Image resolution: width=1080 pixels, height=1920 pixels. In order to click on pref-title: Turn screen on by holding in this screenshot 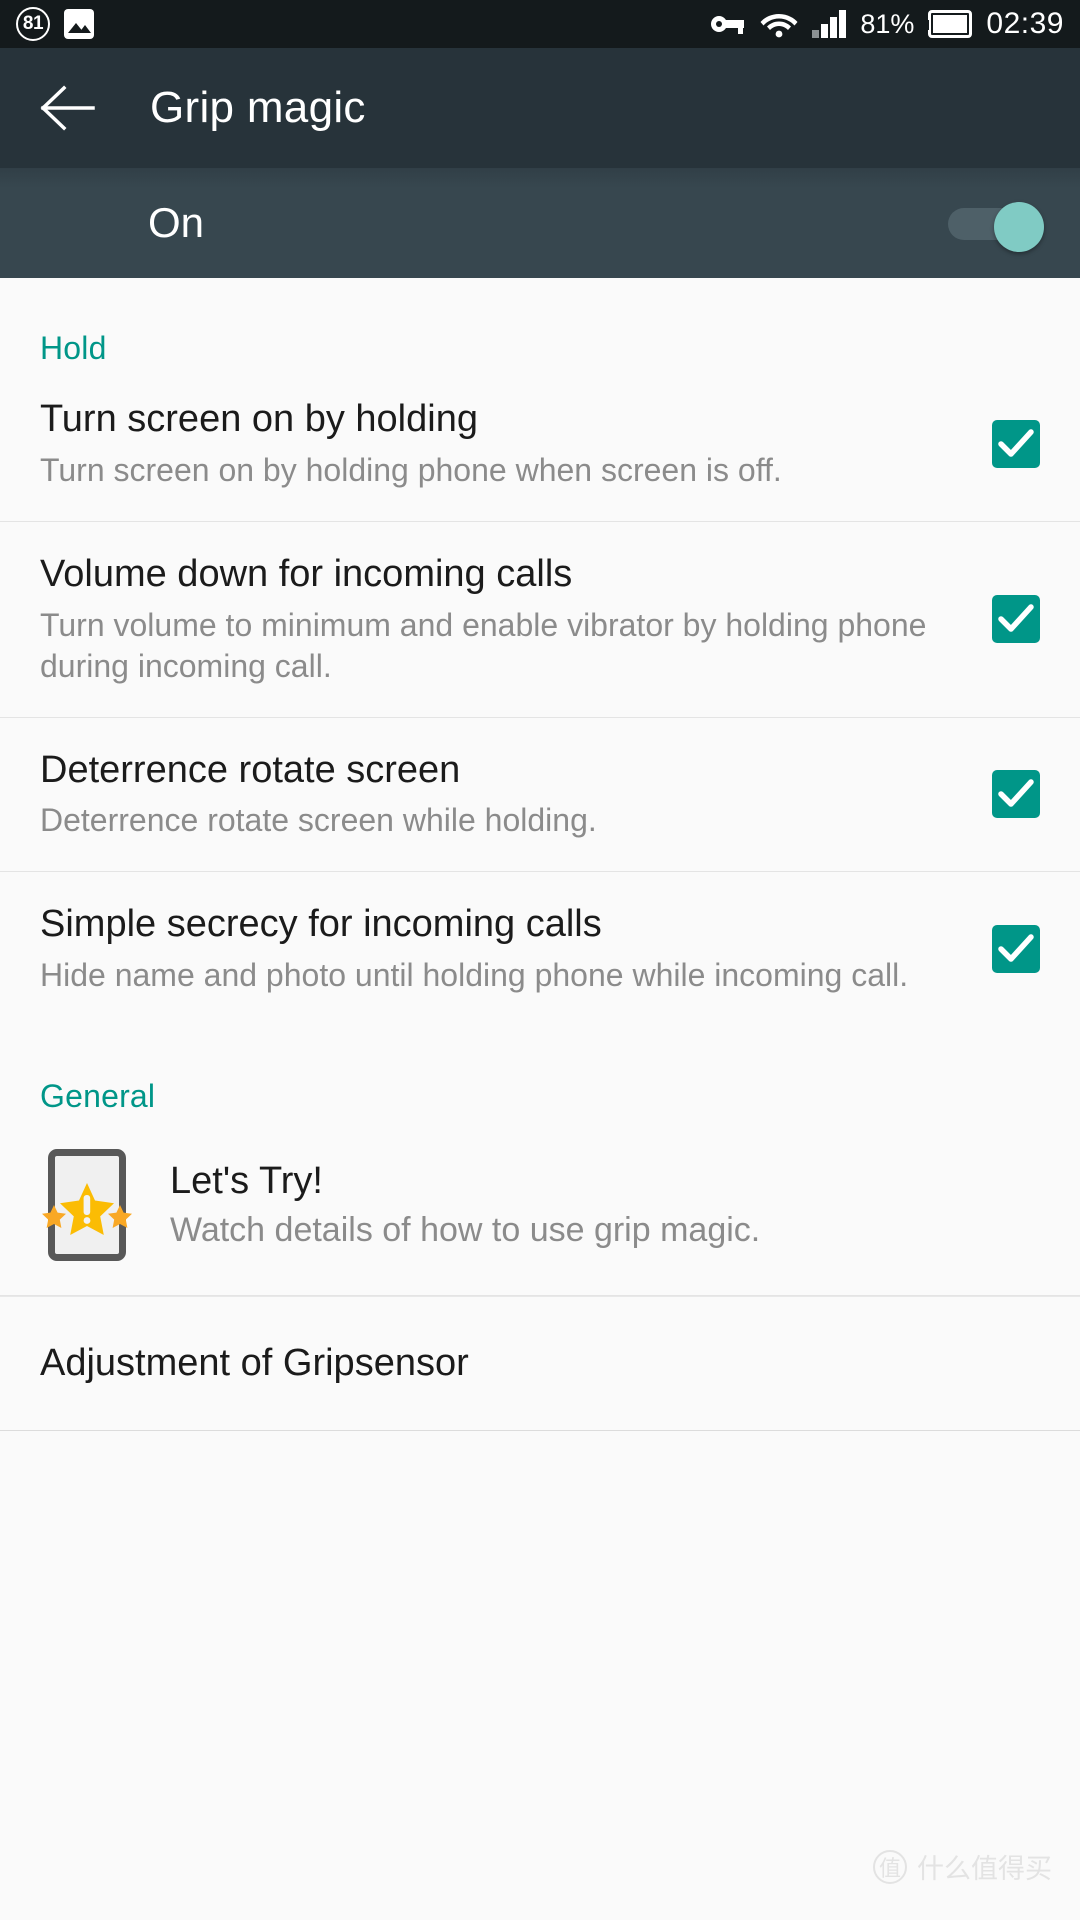, I will do `click(259, 419)`.